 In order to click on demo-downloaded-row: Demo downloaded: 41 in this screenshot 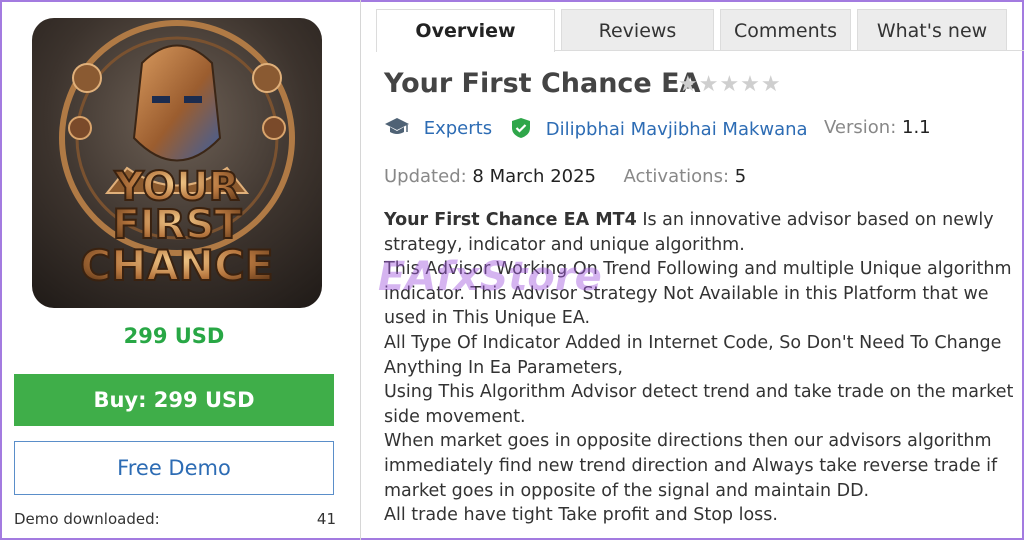, I will do `click(175, 519)`.